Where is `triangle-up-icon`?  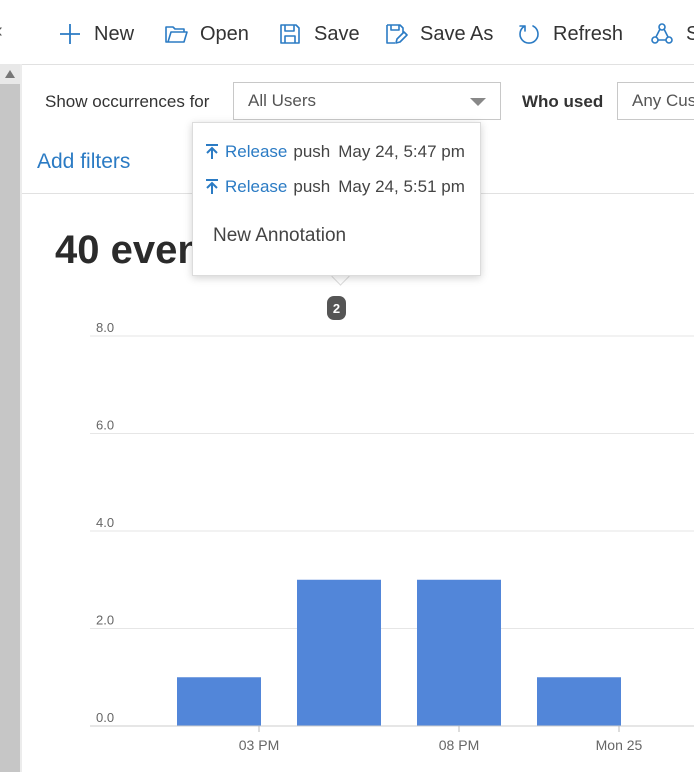 triangle-up-icon is located at coordinates (10, 74).